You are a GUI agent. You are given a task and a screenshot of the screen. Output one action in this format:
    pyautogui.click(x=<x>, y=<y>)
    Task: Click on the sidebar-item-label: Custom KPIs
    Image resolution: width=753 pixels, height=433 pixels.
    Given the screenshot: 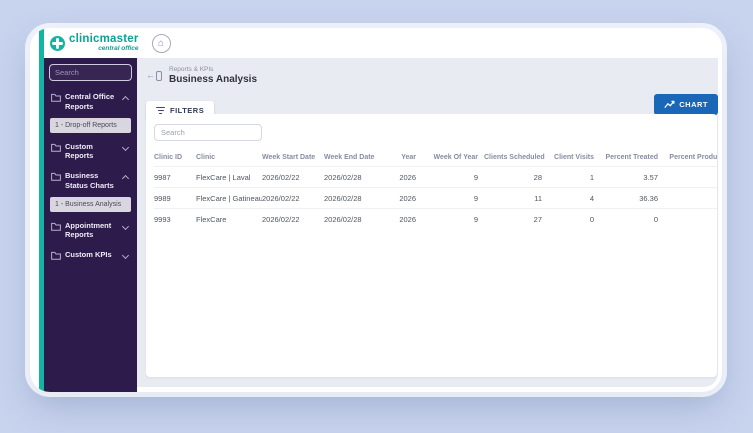 What is the action you would take?
    pyautogui.click(x=88, y=254)
    